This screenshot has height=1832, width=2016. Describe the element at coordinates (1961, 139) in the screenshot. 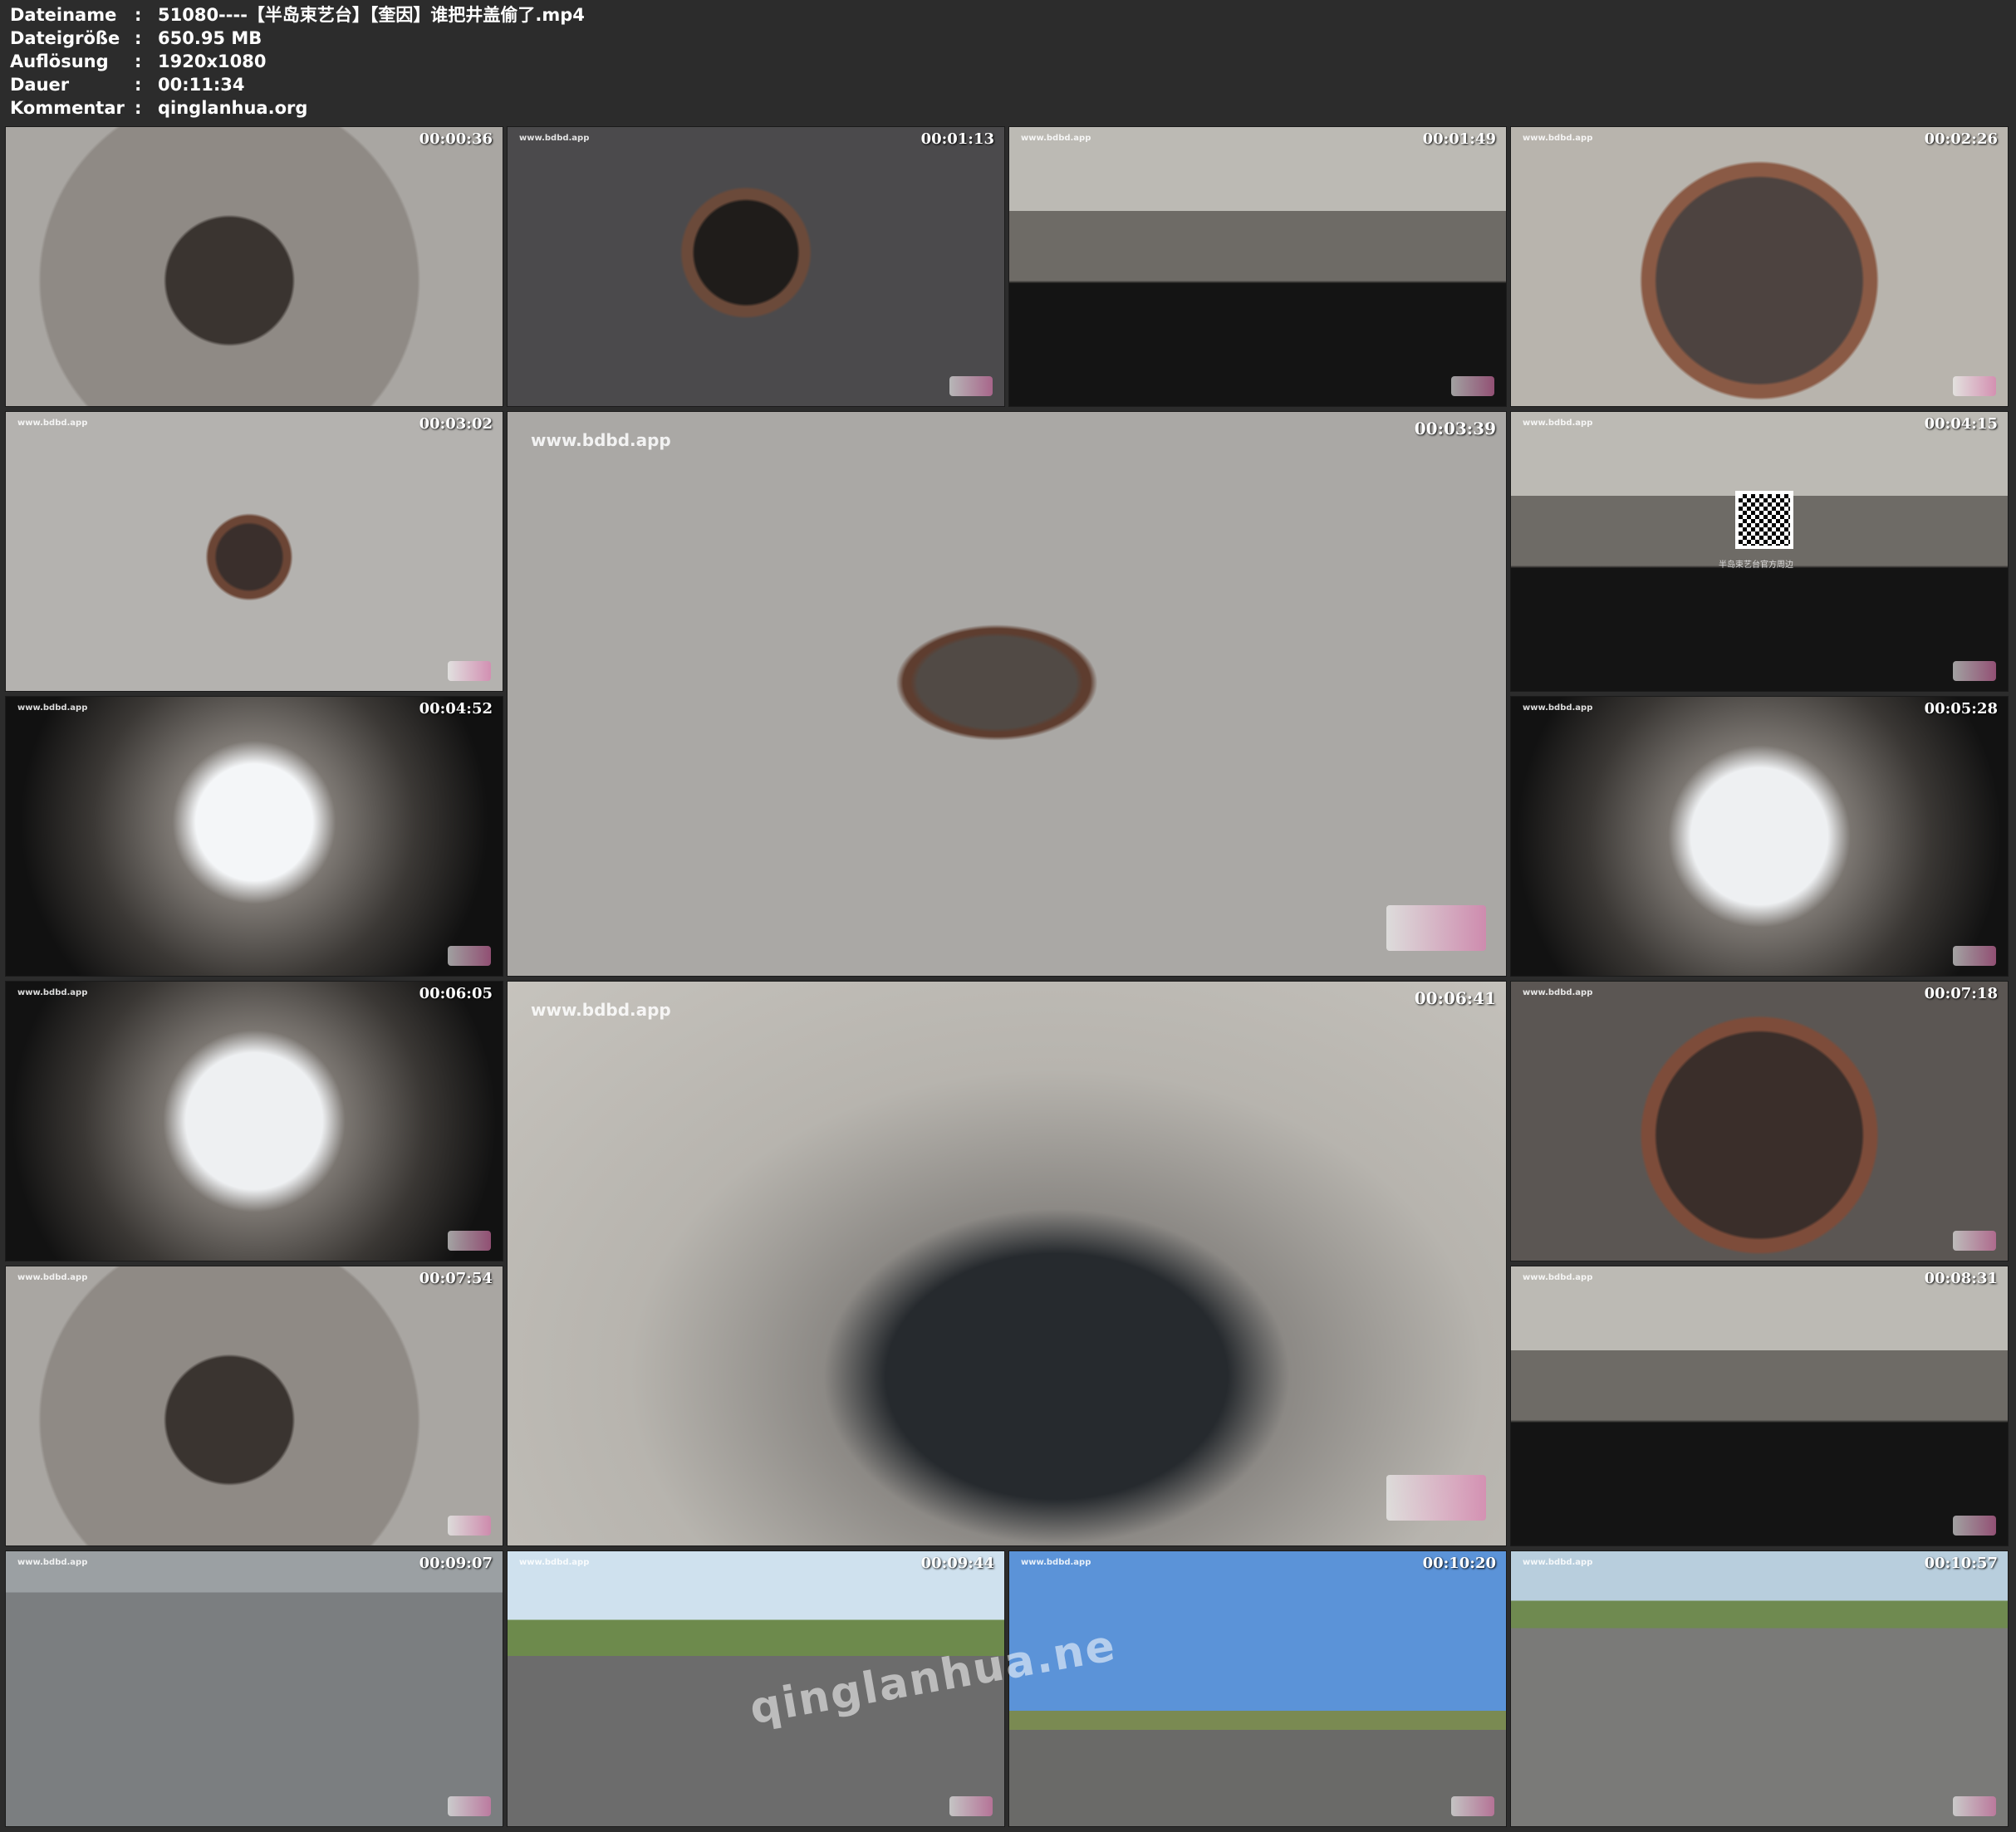

I see `timestamp: 00:02:26` at that location.